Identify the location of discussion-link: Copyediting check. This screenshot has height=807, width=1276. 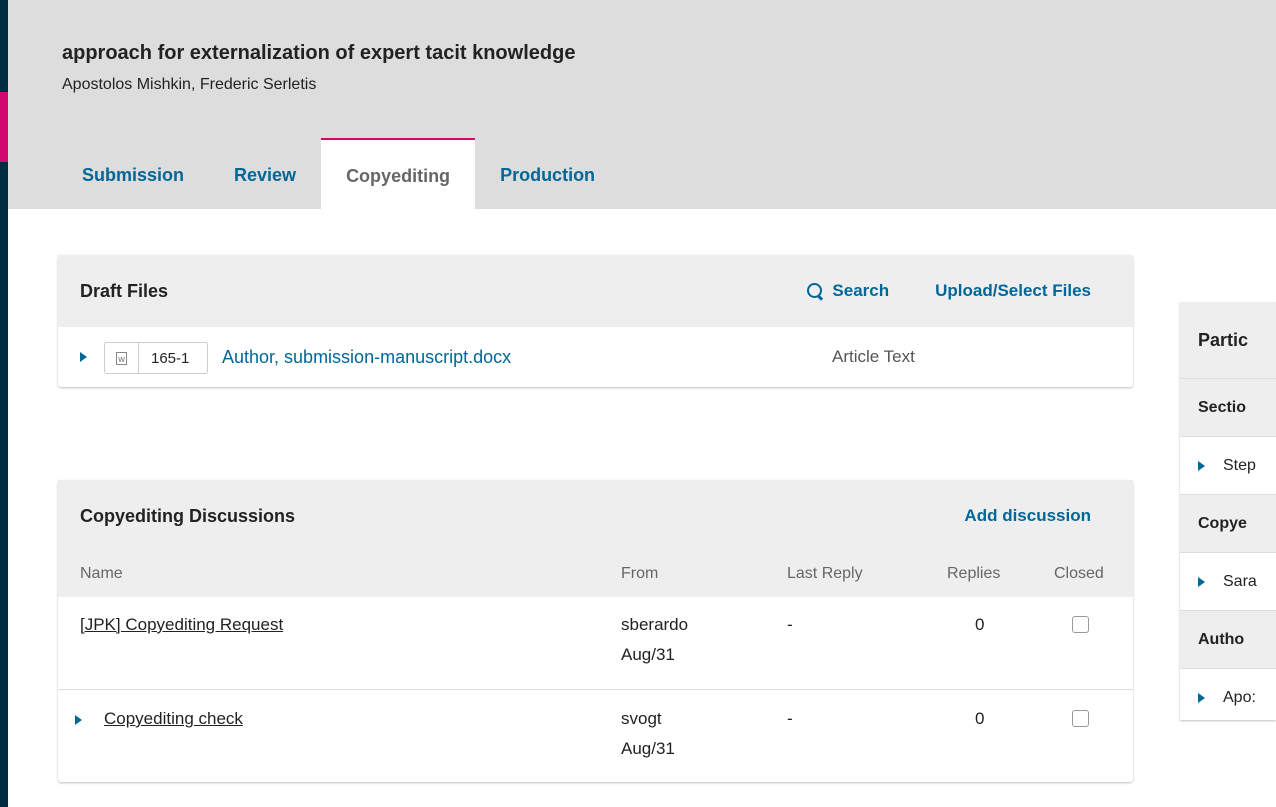
(173, 719).